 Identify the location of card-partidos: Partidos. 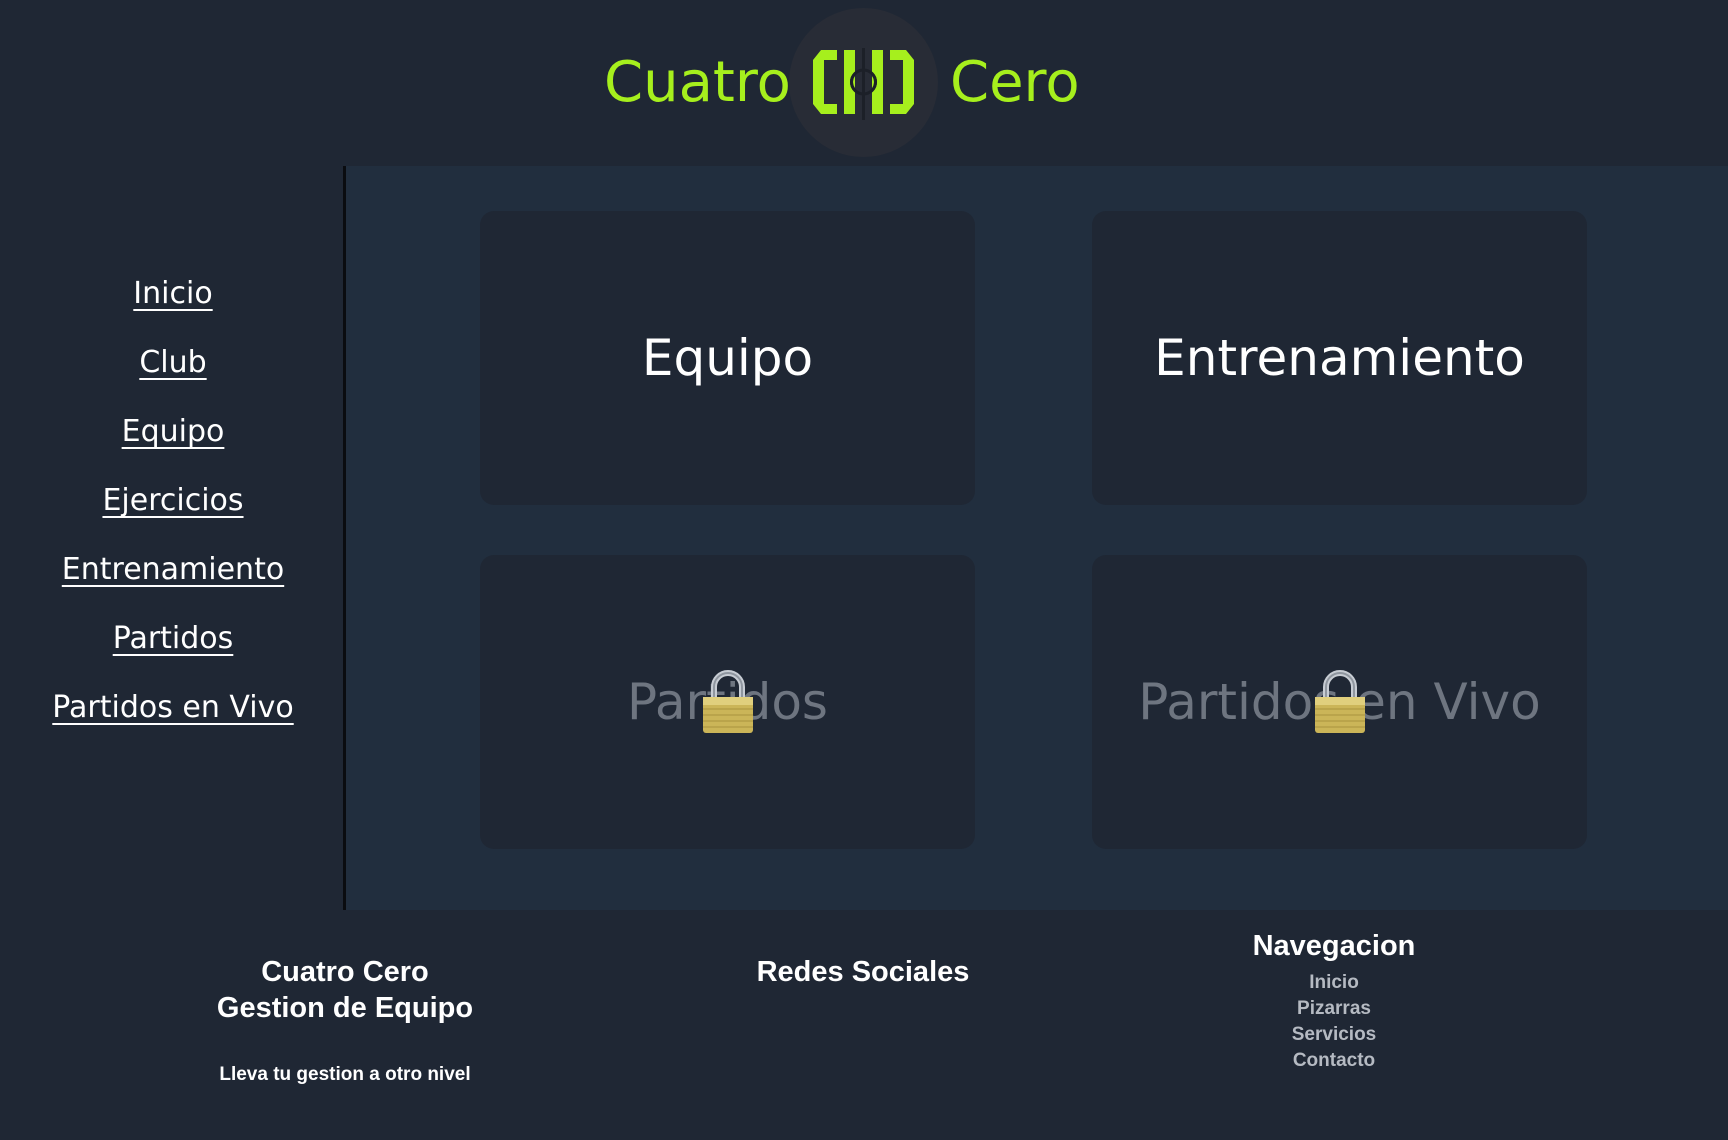
(727, 702).